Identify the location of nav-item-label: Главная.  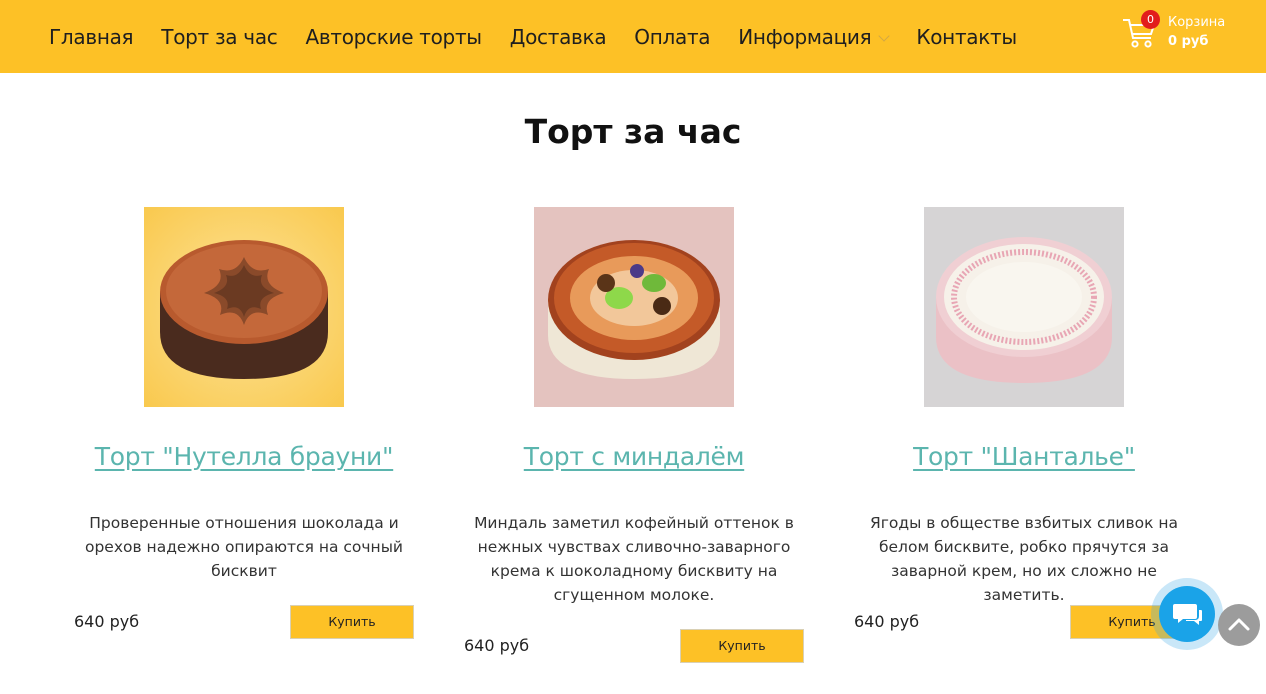
(91, 36).